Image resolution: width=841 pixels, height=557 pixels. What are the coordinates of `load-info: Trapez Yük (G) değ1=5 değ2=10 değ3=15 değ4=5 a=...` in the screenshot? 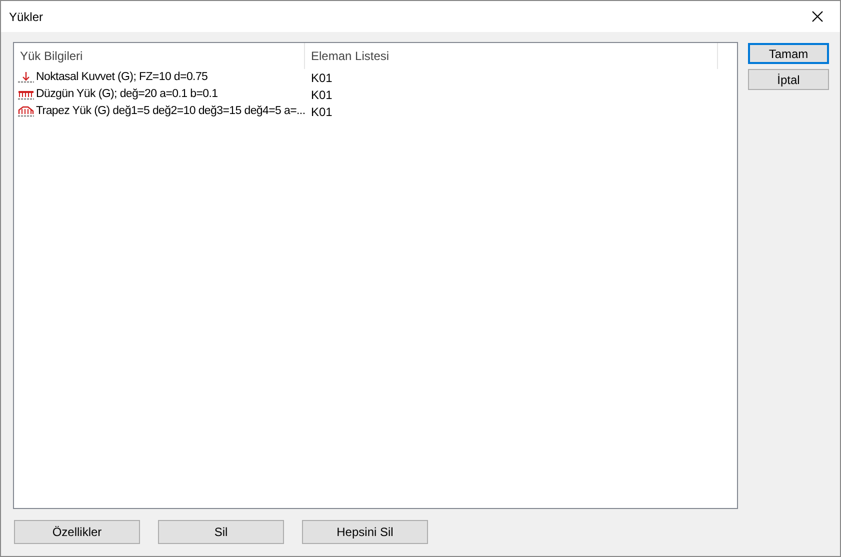 It's located at (170, 111).